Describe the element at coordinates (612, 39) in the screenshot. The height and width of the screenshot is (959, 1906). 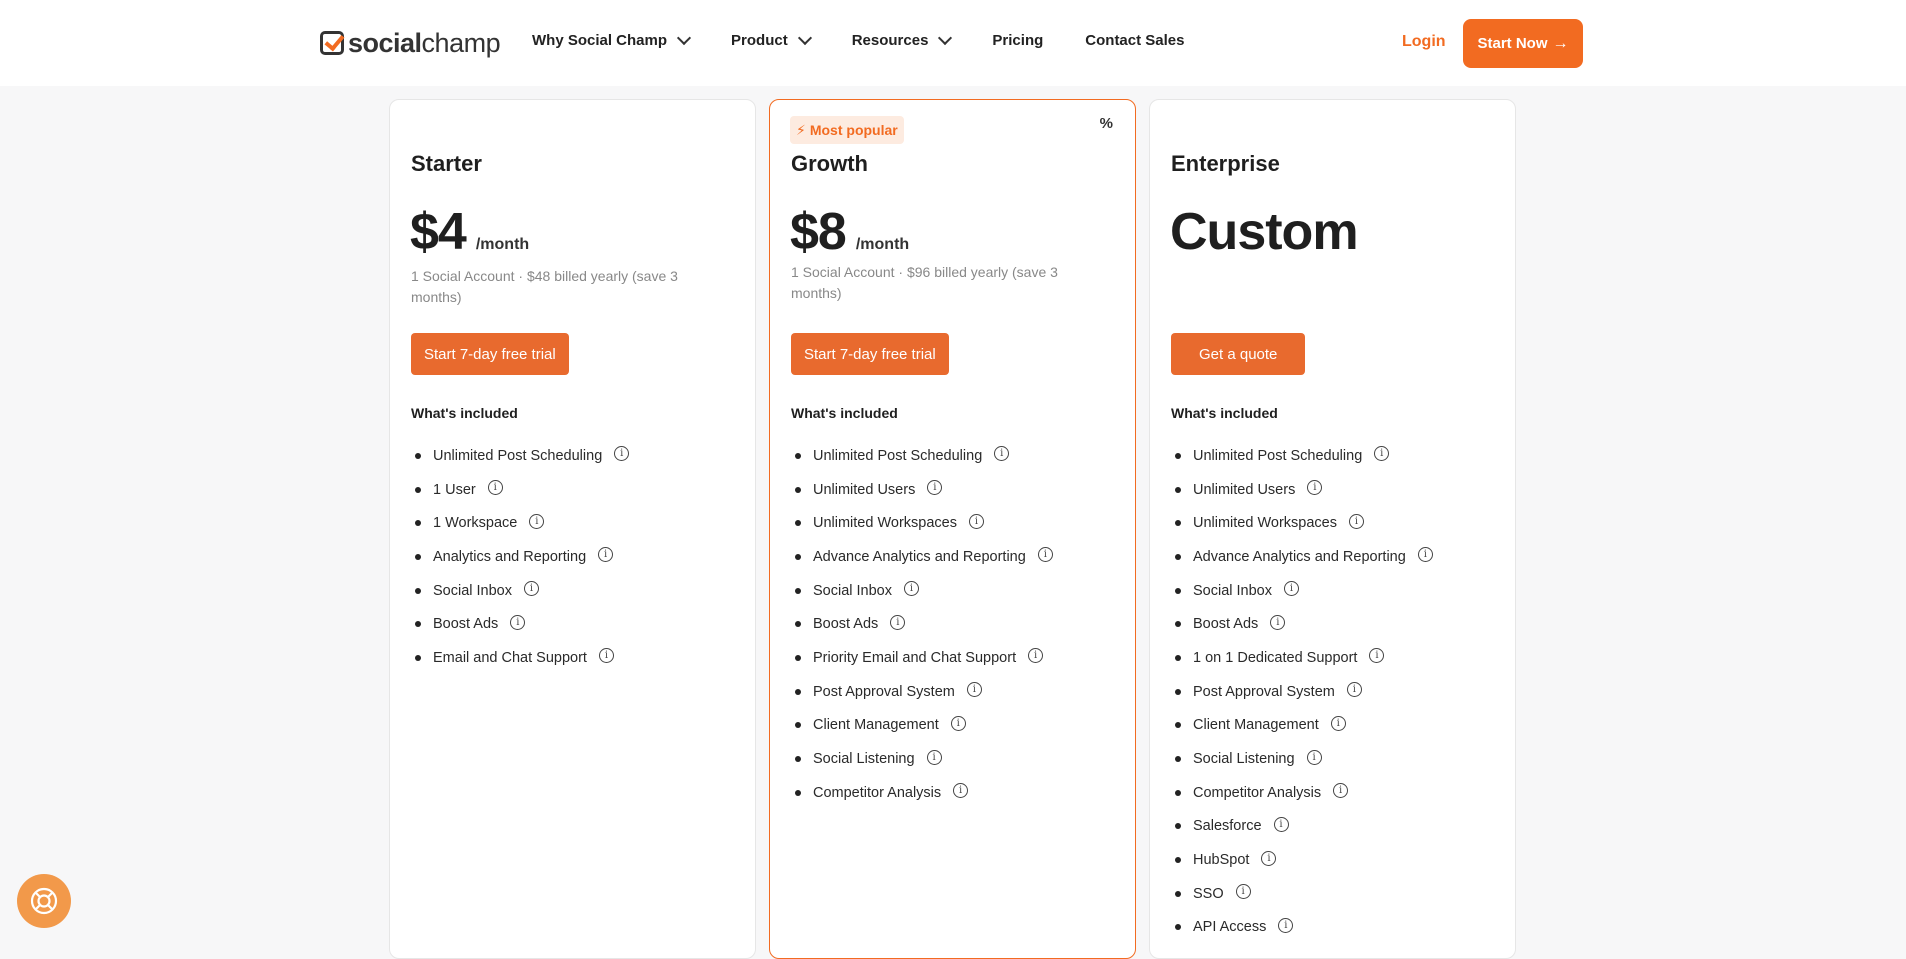
I see `nav-why-social-champ: Why Social Champ` at that location.